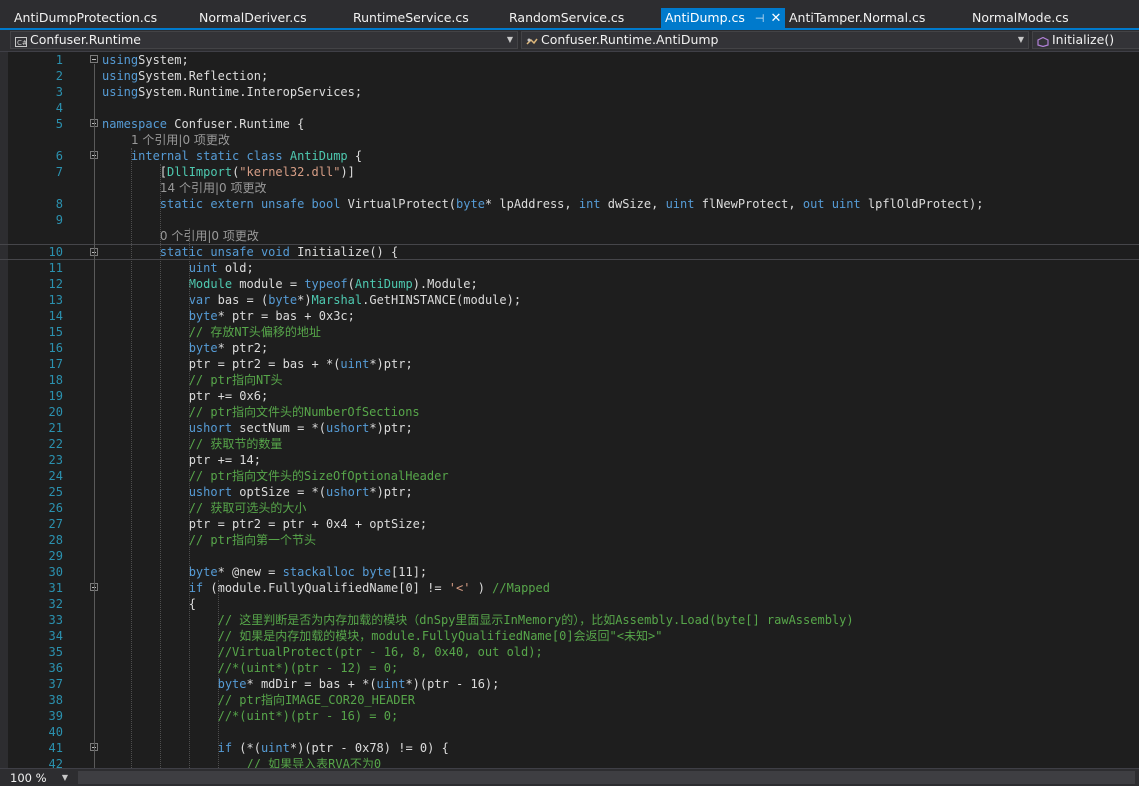  What do you see at coordinates (569, 60) in the screenshot?
I see `code-line: 1 usingSystem;` at bounding box center [569, 60].